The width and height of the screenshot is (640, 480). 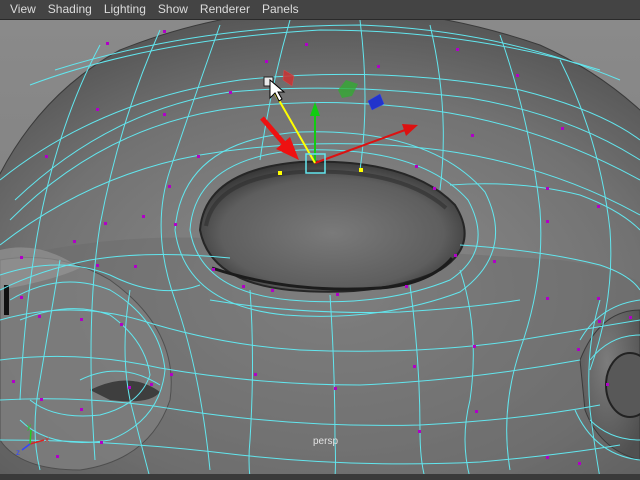 What do you see at coordinates (225, 9) in the screenshot?
I see `menu-renderer: Renderer` at bounding box center [225, 9].